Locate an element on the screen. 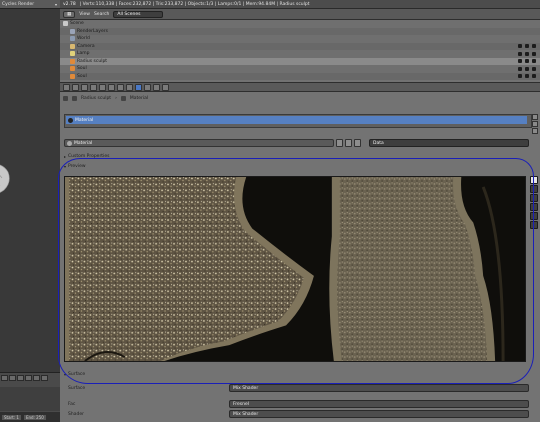 The width and height of the screenshot is (540, 422). frame-start-field: Start: 1 is located at coordinates (11, 417).